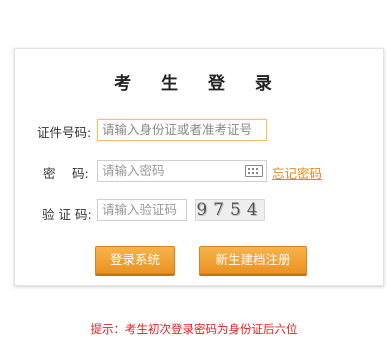  I want to click on login-tip: 提示：考生初次登录密码为身份证后六位, so click(194, 329).